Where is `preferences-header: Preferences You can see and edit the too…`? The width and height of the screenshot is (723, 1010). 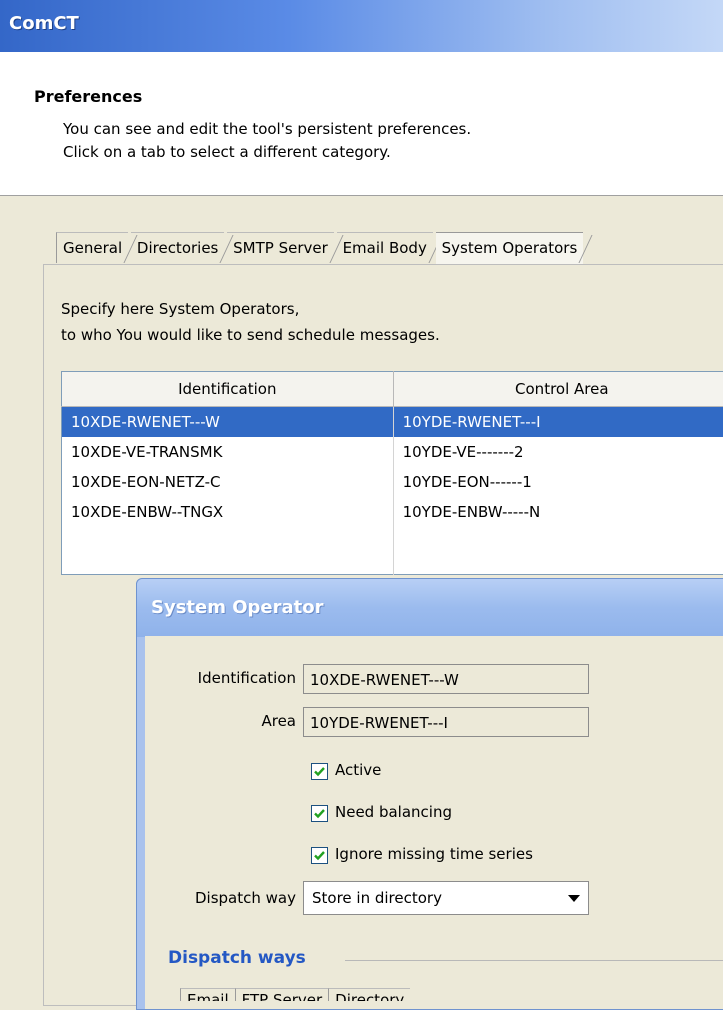 preferences-header: Preferences You can see and edit the too… is located at coordinates (361, 124).